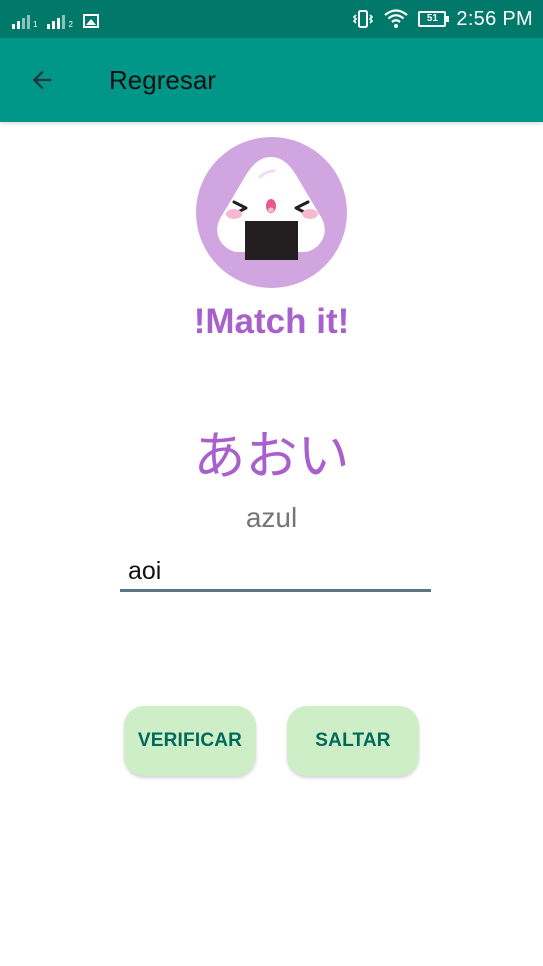 The image size is (543, 966). What do you see at coordinates (35, 24) in the screenshot?
I see `sim1-label: 1` at bounding box center [35, 24].